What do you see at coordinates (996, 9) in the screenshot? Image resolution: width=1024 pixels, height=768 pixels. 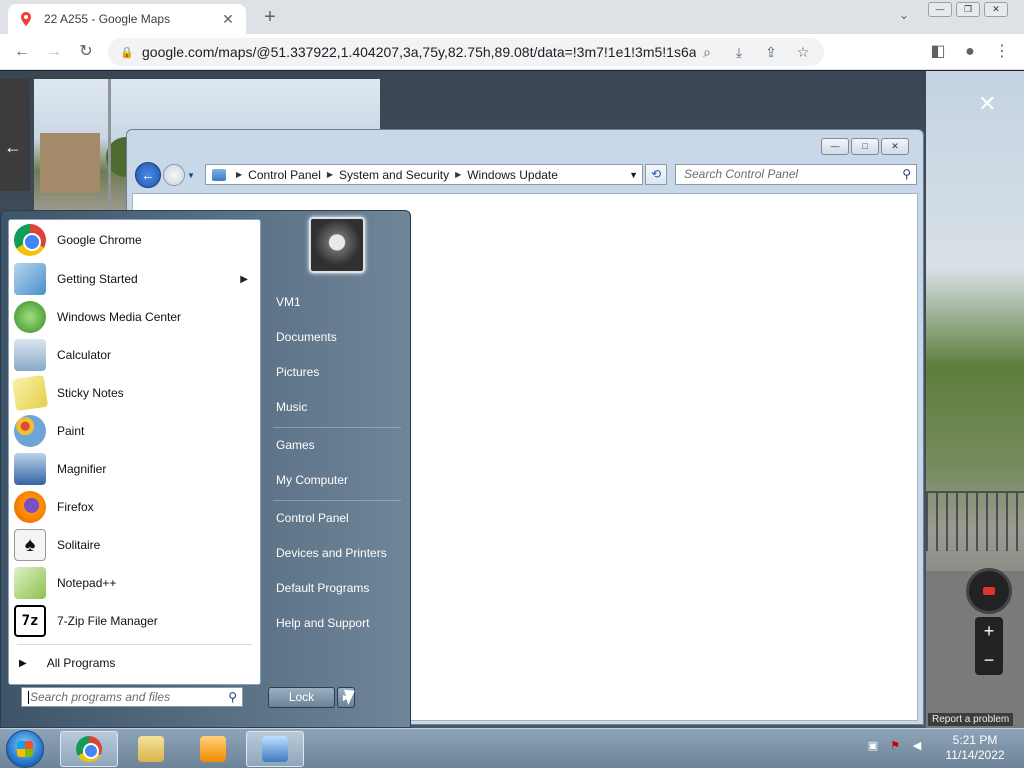 I see `close-window-button: ✕` at bounding box center [996, 9].